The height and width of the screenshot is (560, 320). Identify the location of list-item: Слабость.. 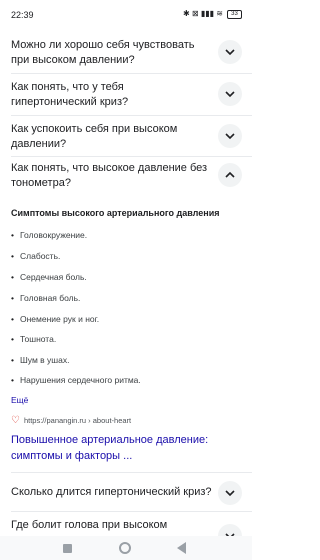
(35, 256).